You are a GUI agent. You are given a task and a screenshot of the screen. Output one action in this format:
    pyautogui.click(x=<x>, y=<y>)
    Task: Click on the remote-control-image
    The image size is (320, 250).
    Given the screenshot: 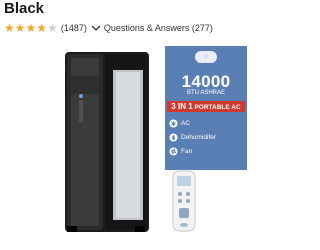 What is the action you would take?
    pyautogui.click(x=184, y=201)
    